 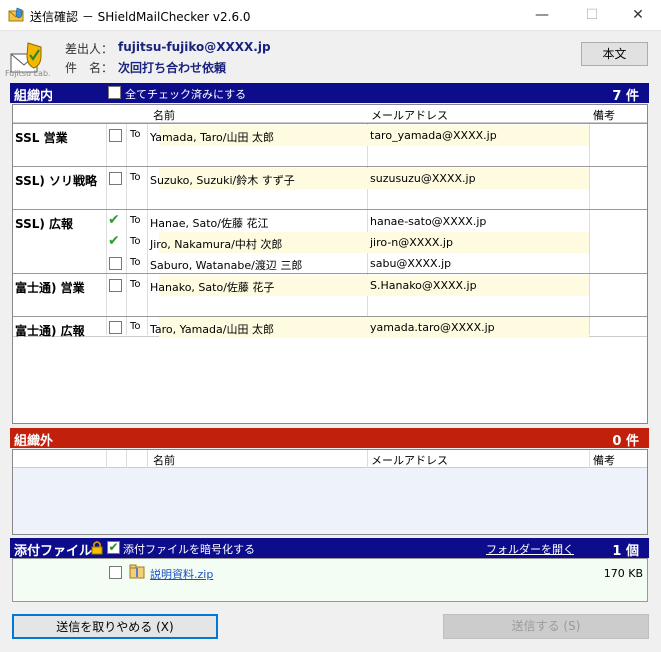 I want to click on list-item: 説明資料.zip 170 KB, so click(x=331, y=570).